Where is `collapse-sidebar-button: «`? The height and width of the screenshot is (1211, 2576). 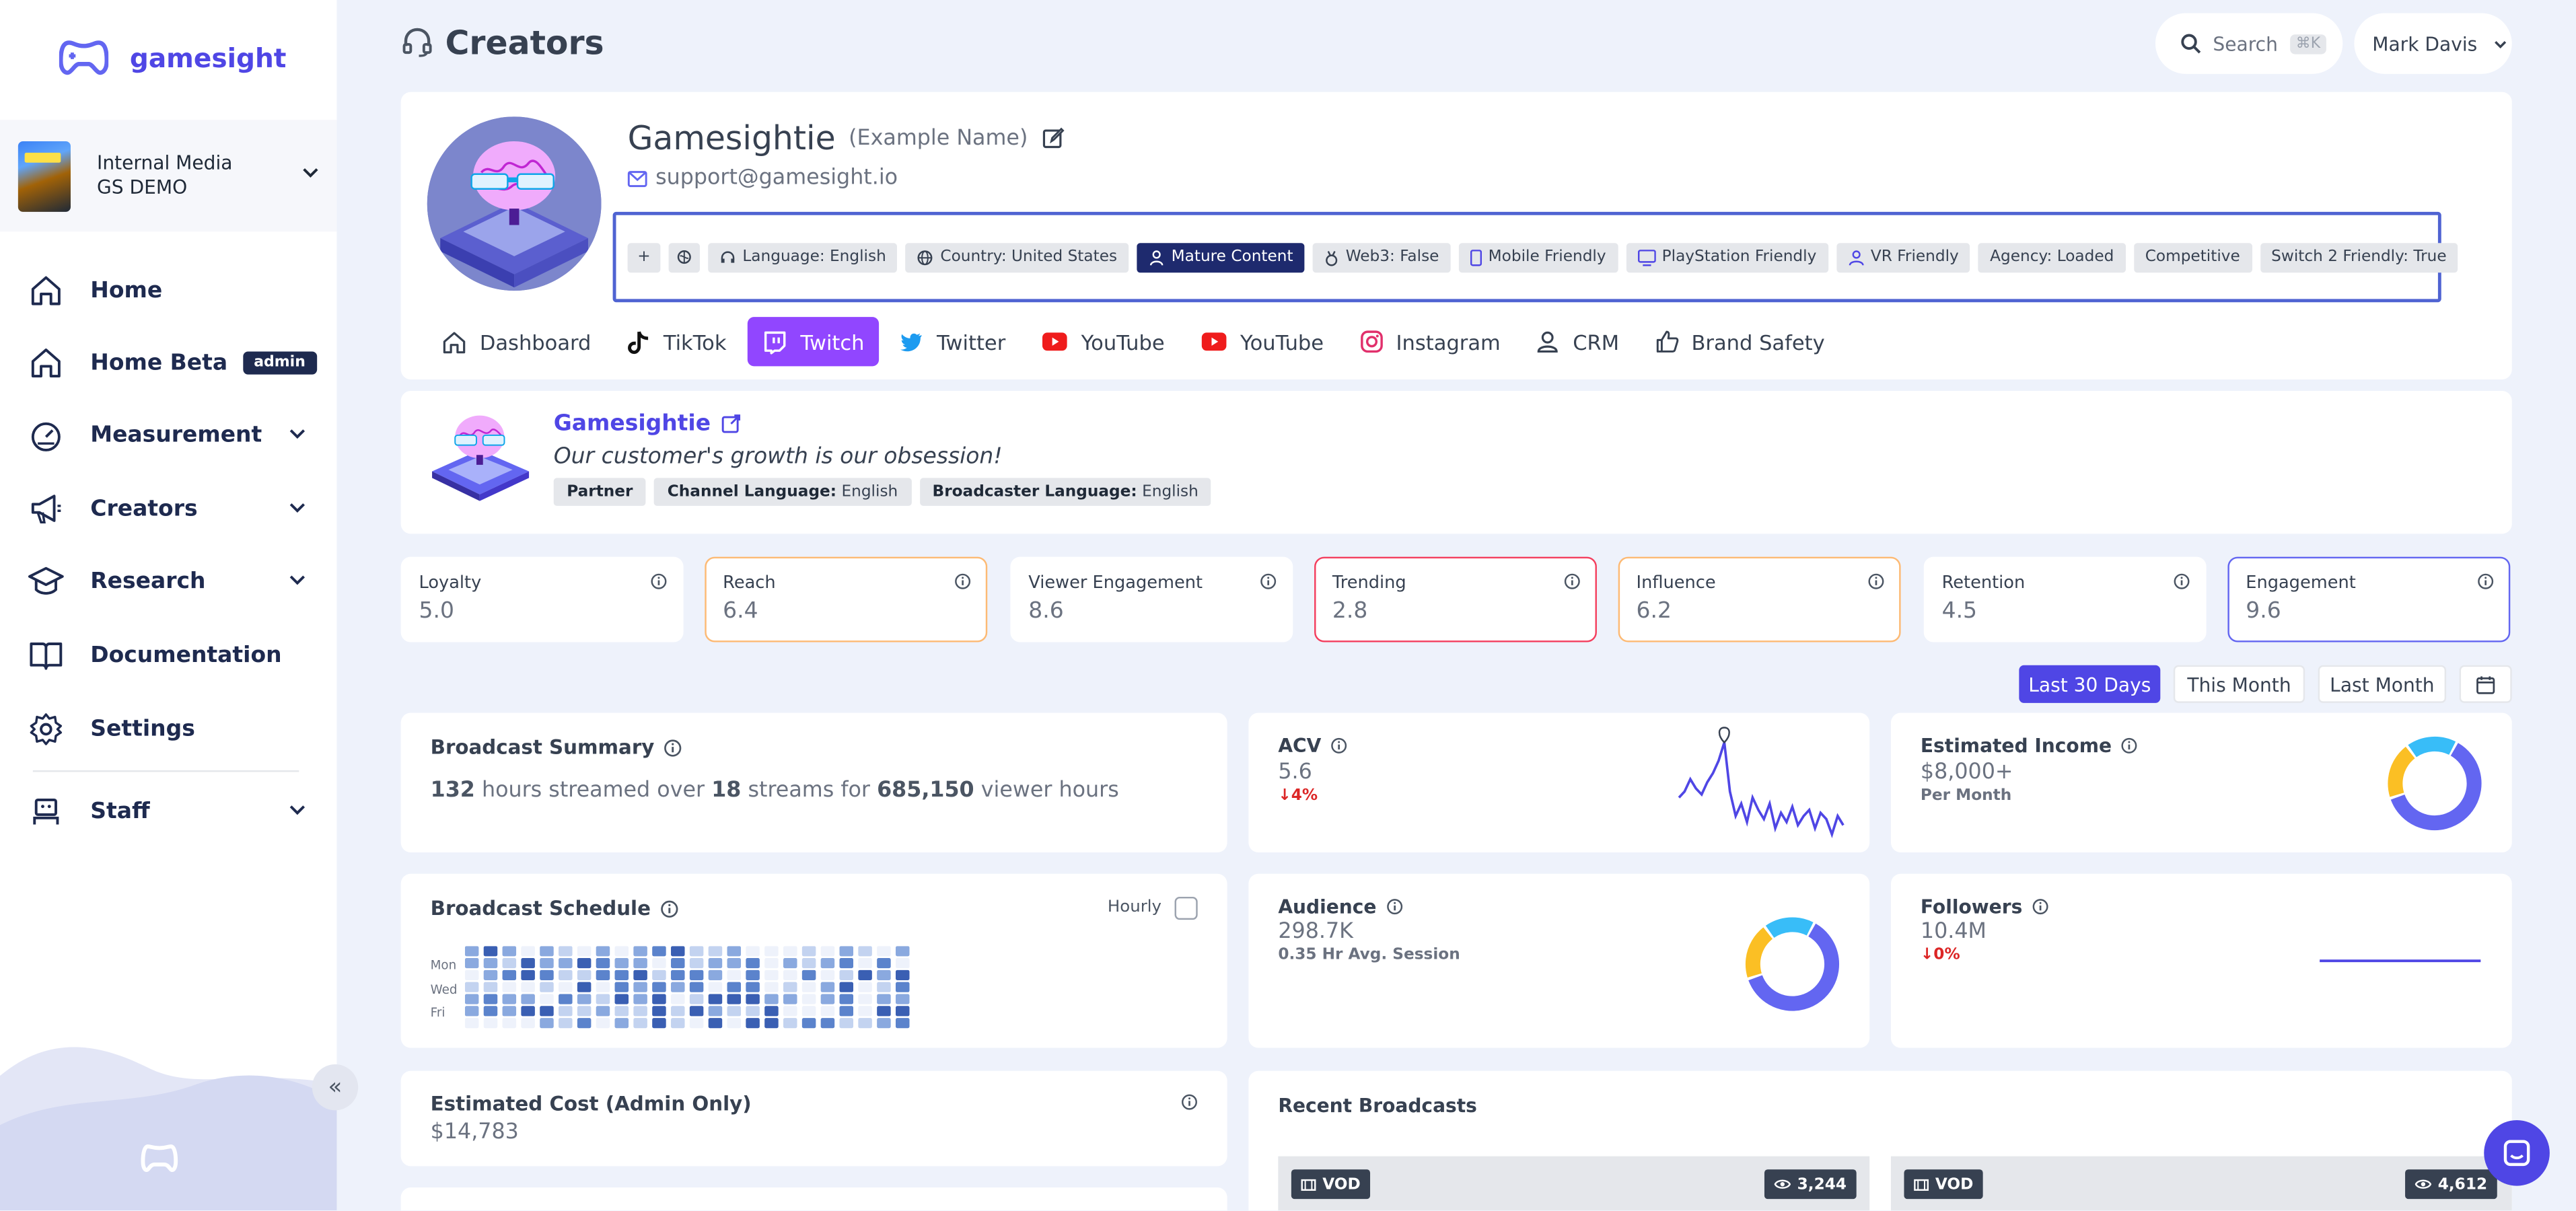 collapse-sidebar-button: « is located at coordinates (335, 1087).